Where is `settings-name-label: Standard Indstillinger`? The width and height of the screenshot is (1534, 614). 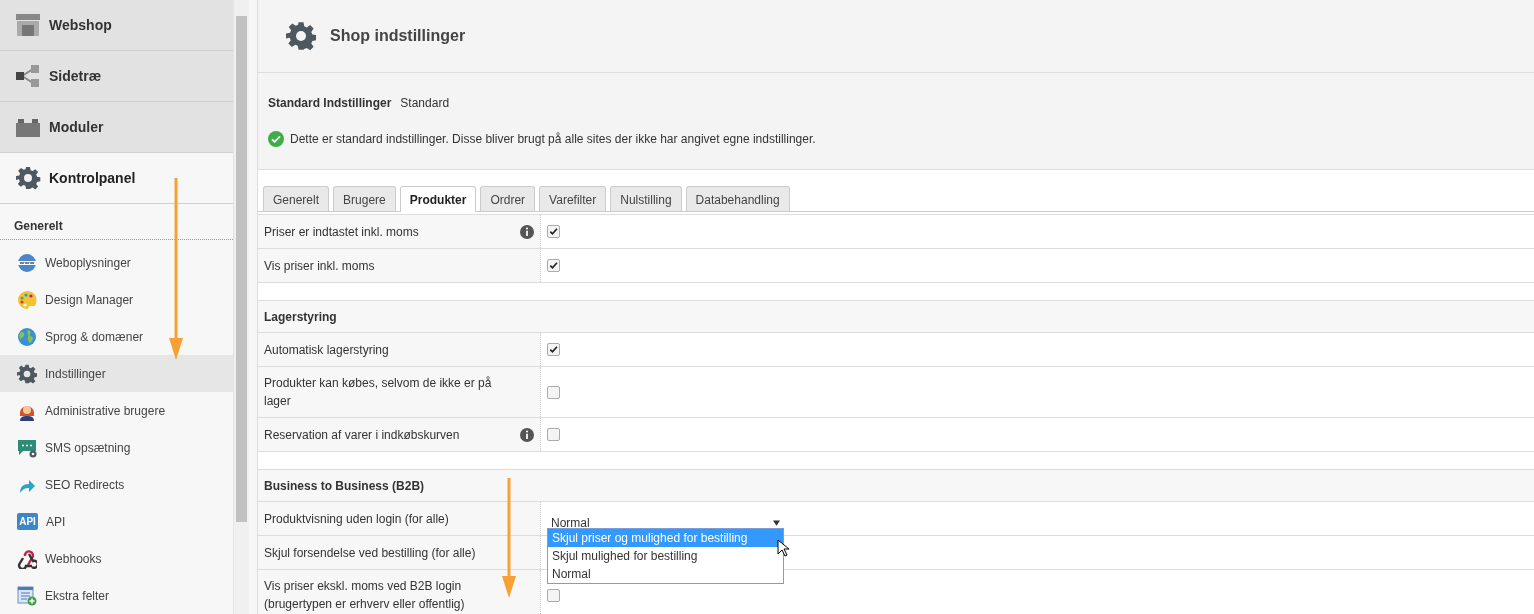 settings-name-label: Standard Indstillinger is located at coordinates (330, 103).